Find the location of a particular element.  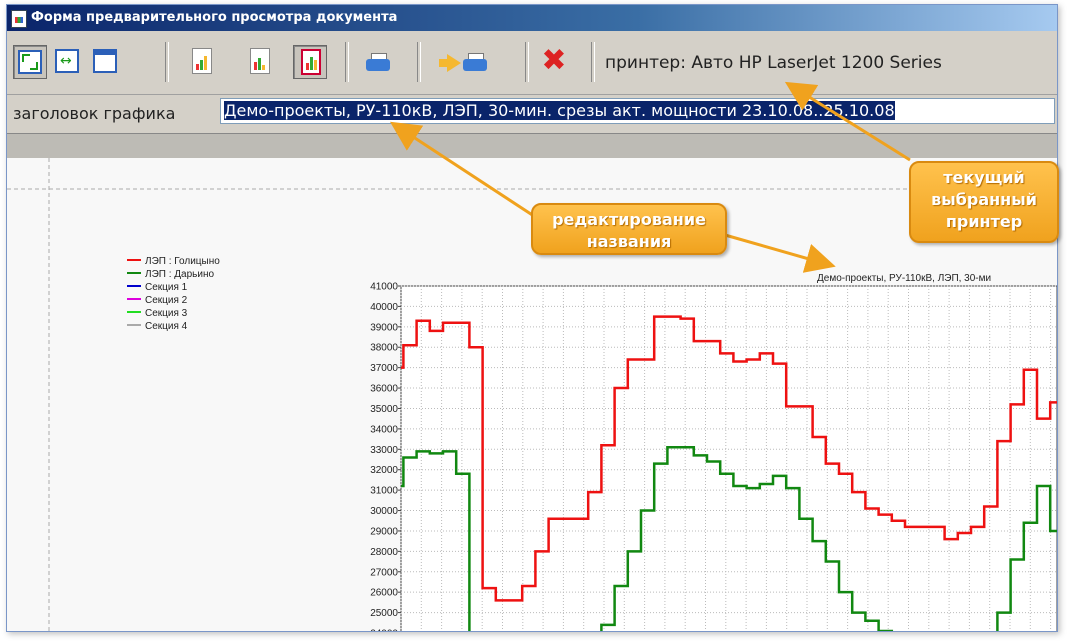

chart-page-2-button is located at coordinates (260, 62).